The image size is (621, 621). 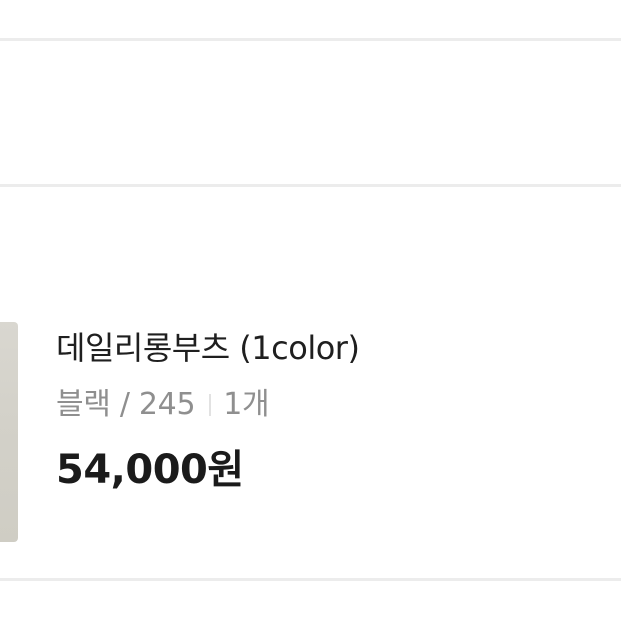 I want to click on product-thumbnail, so click(x=9, y=432).